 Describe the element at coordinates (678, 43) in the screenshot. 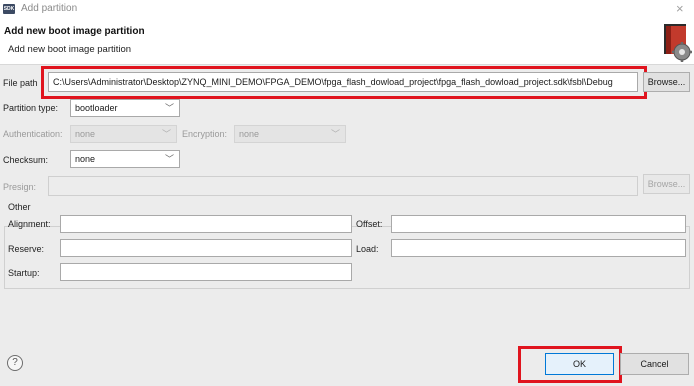

I see `boot-image-gear-icon` at that location.